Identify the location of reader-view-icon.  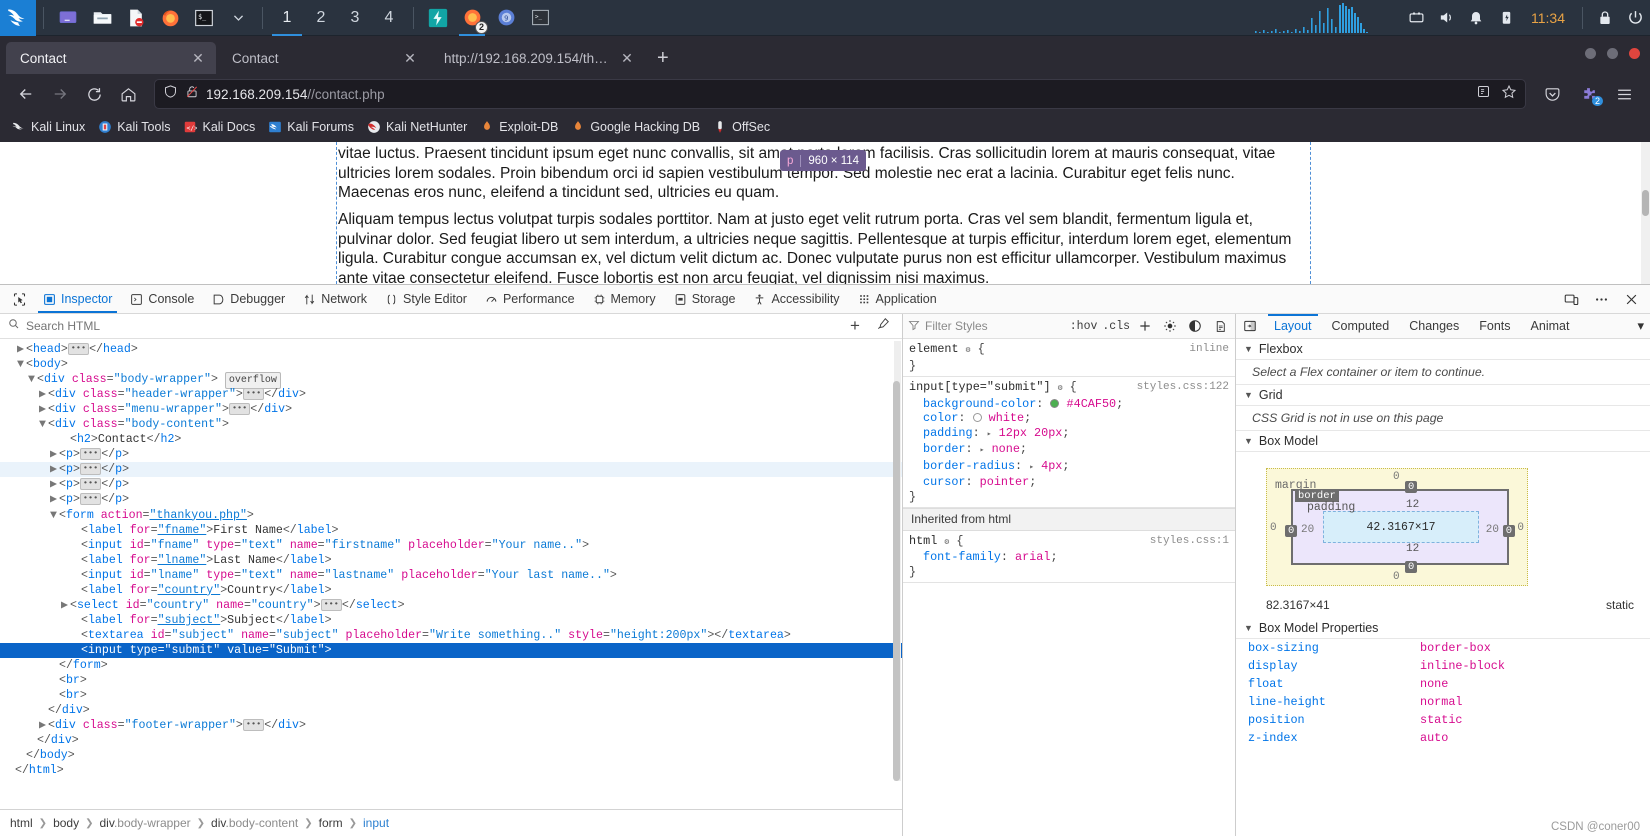
(1483, 94).